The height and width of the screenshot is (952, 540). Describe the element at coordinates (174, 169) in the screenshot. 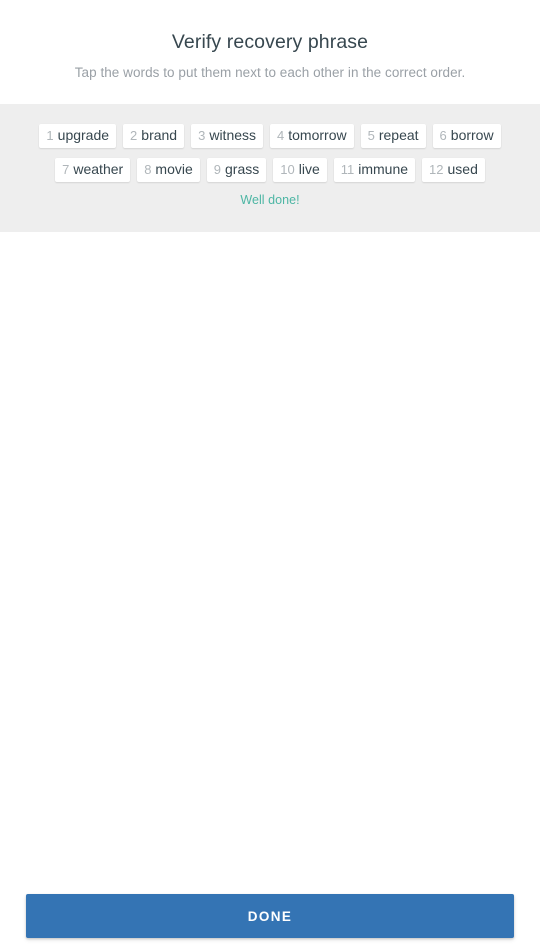

I see `word-chip-label: movie` at that location.